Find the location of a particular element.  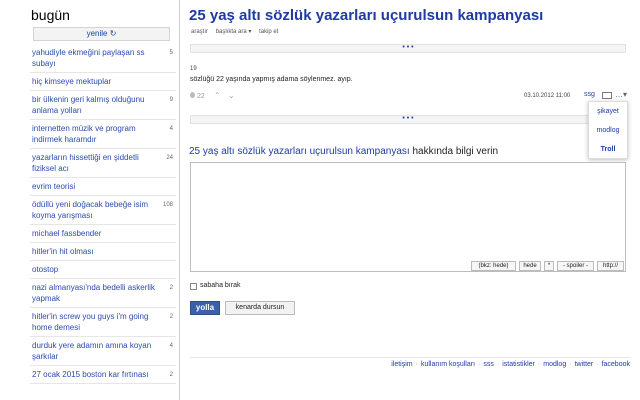

topic-list-item: evrim teorisi is located at coordinates (103, 187).